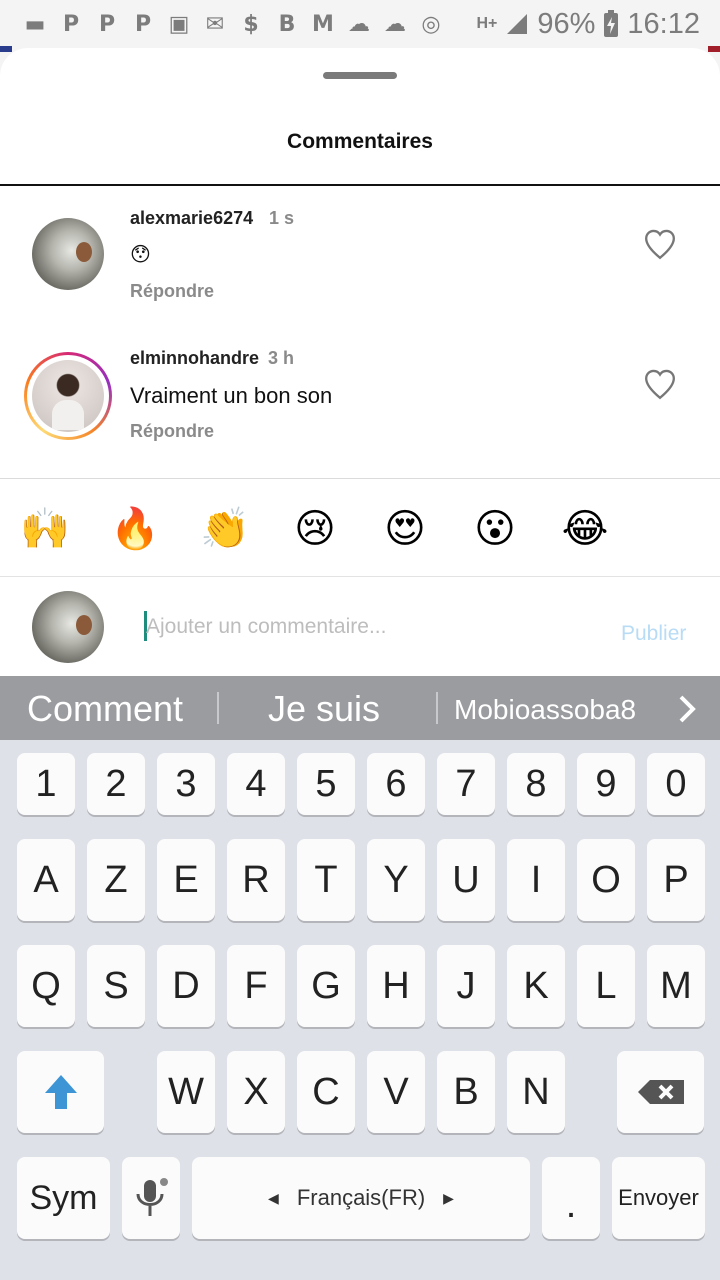 This screenshot has width=720, height=1280. Describe the element at coordinates (324, 709) in the screenshot. I see `suggestion-2: Je suis` at that location.